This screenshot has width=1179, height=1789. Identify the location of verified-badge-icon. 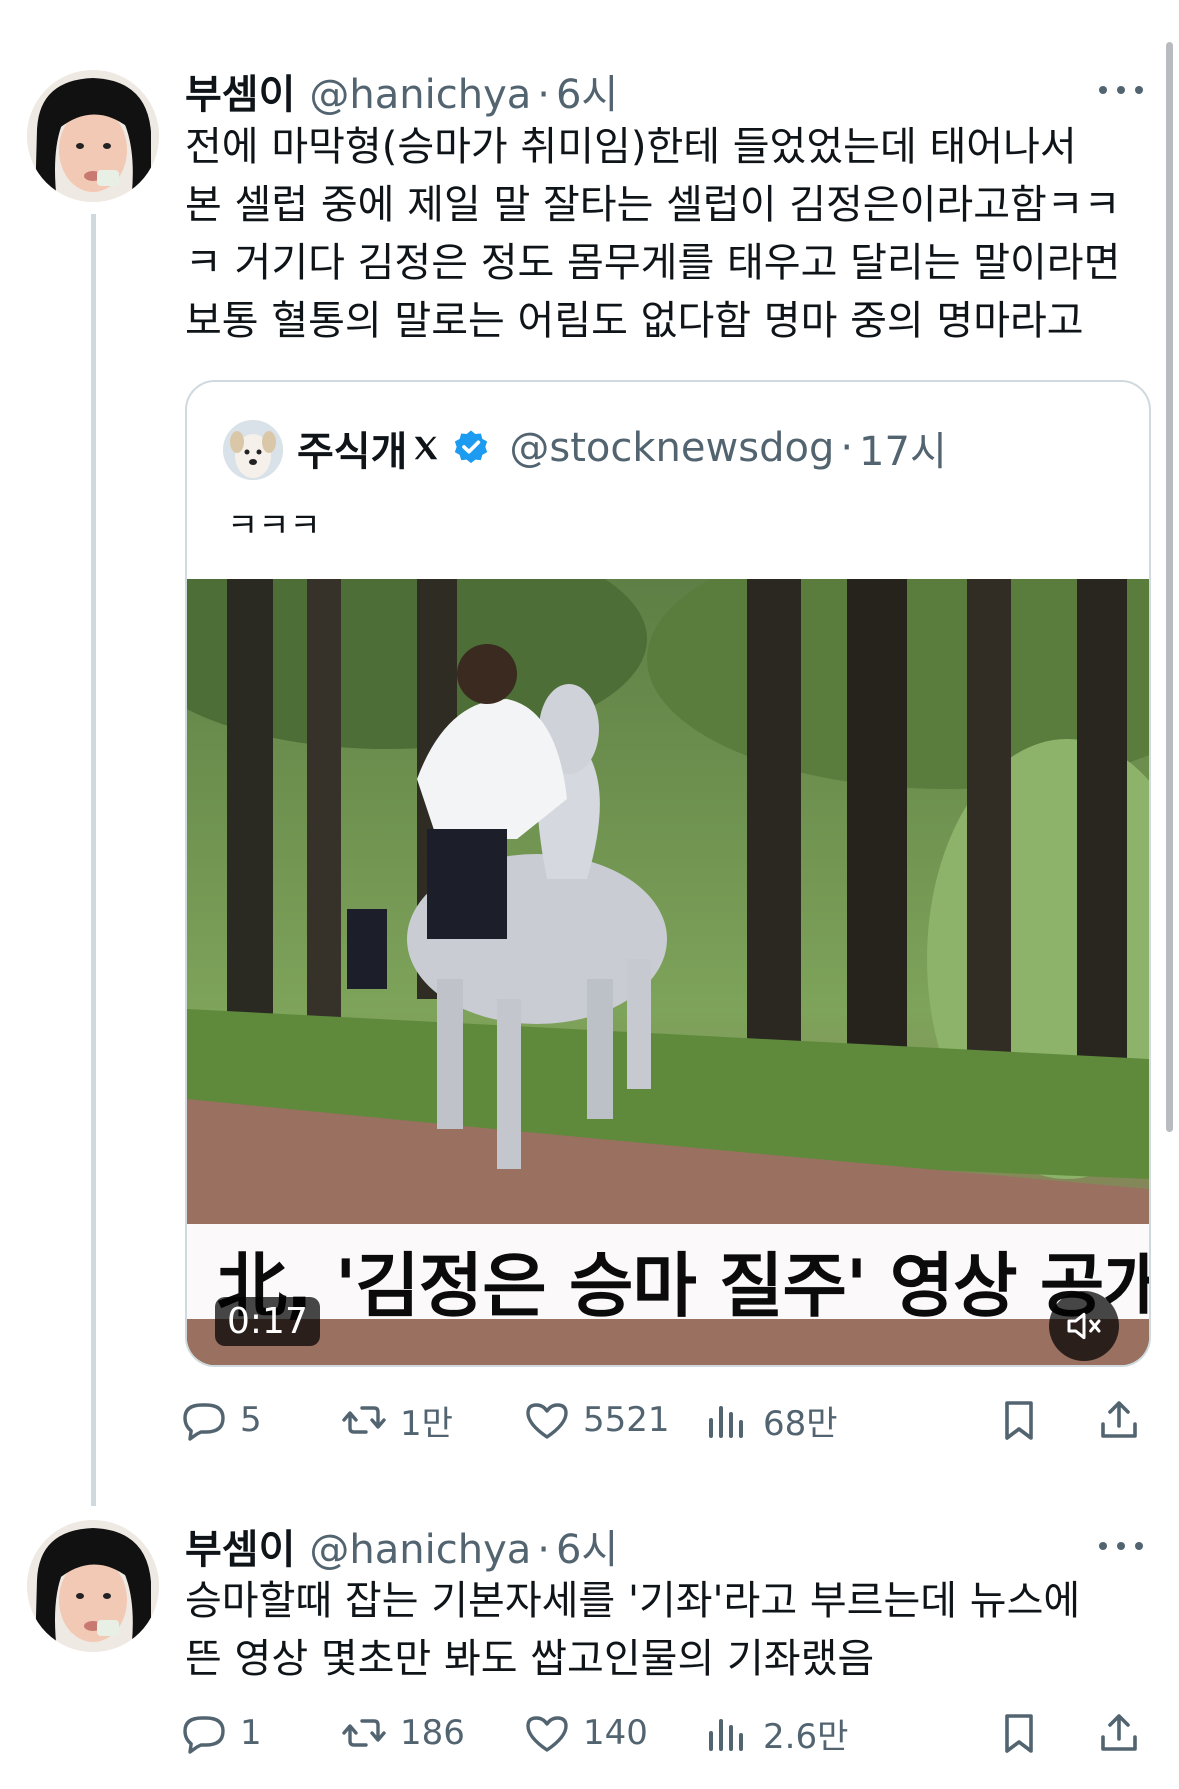
(471, 447).